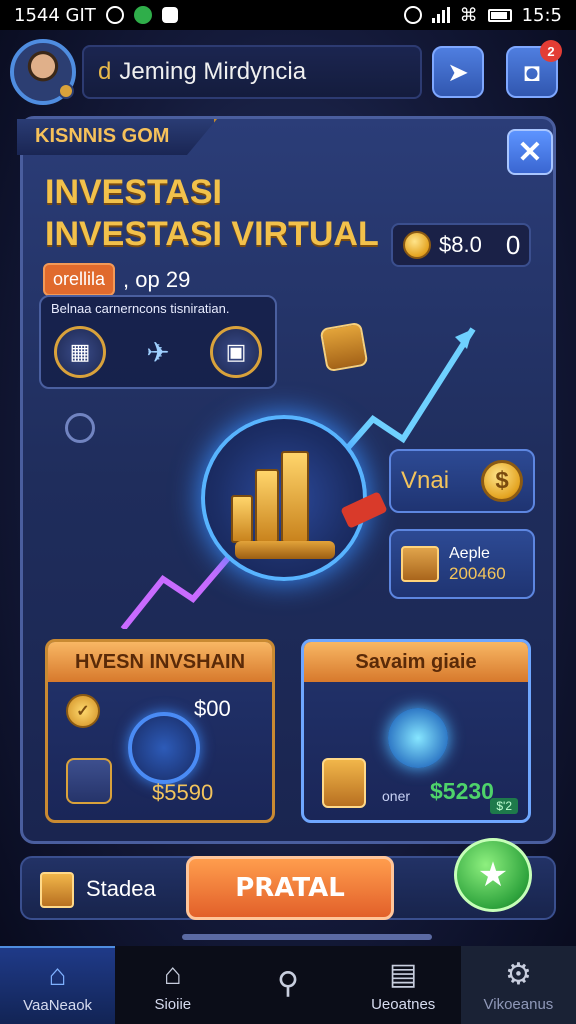 The image size is (576, 1024). Describe the element at coordinates (57, 975) in the screenshot. I see `home-icon: ⌂` at that location.